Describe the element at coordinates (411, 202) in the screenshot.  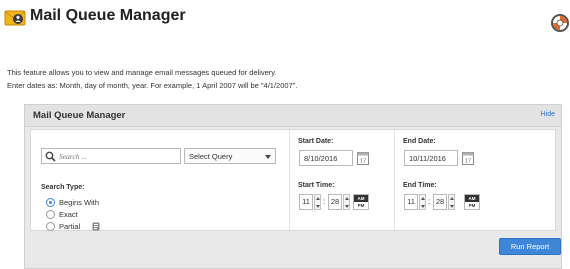
I see `end-hour-field: 11` at that location.